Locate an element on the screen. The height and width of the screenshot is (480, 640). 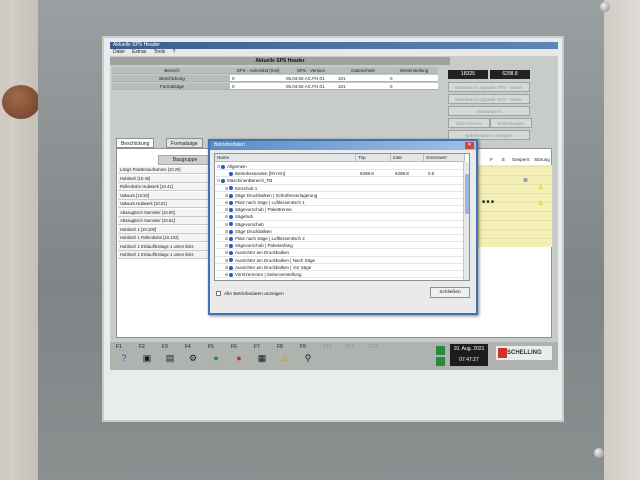
tree-item-text: Platz nach Säge | Luftkissentisch 1 is located at coordinates (270, 202).